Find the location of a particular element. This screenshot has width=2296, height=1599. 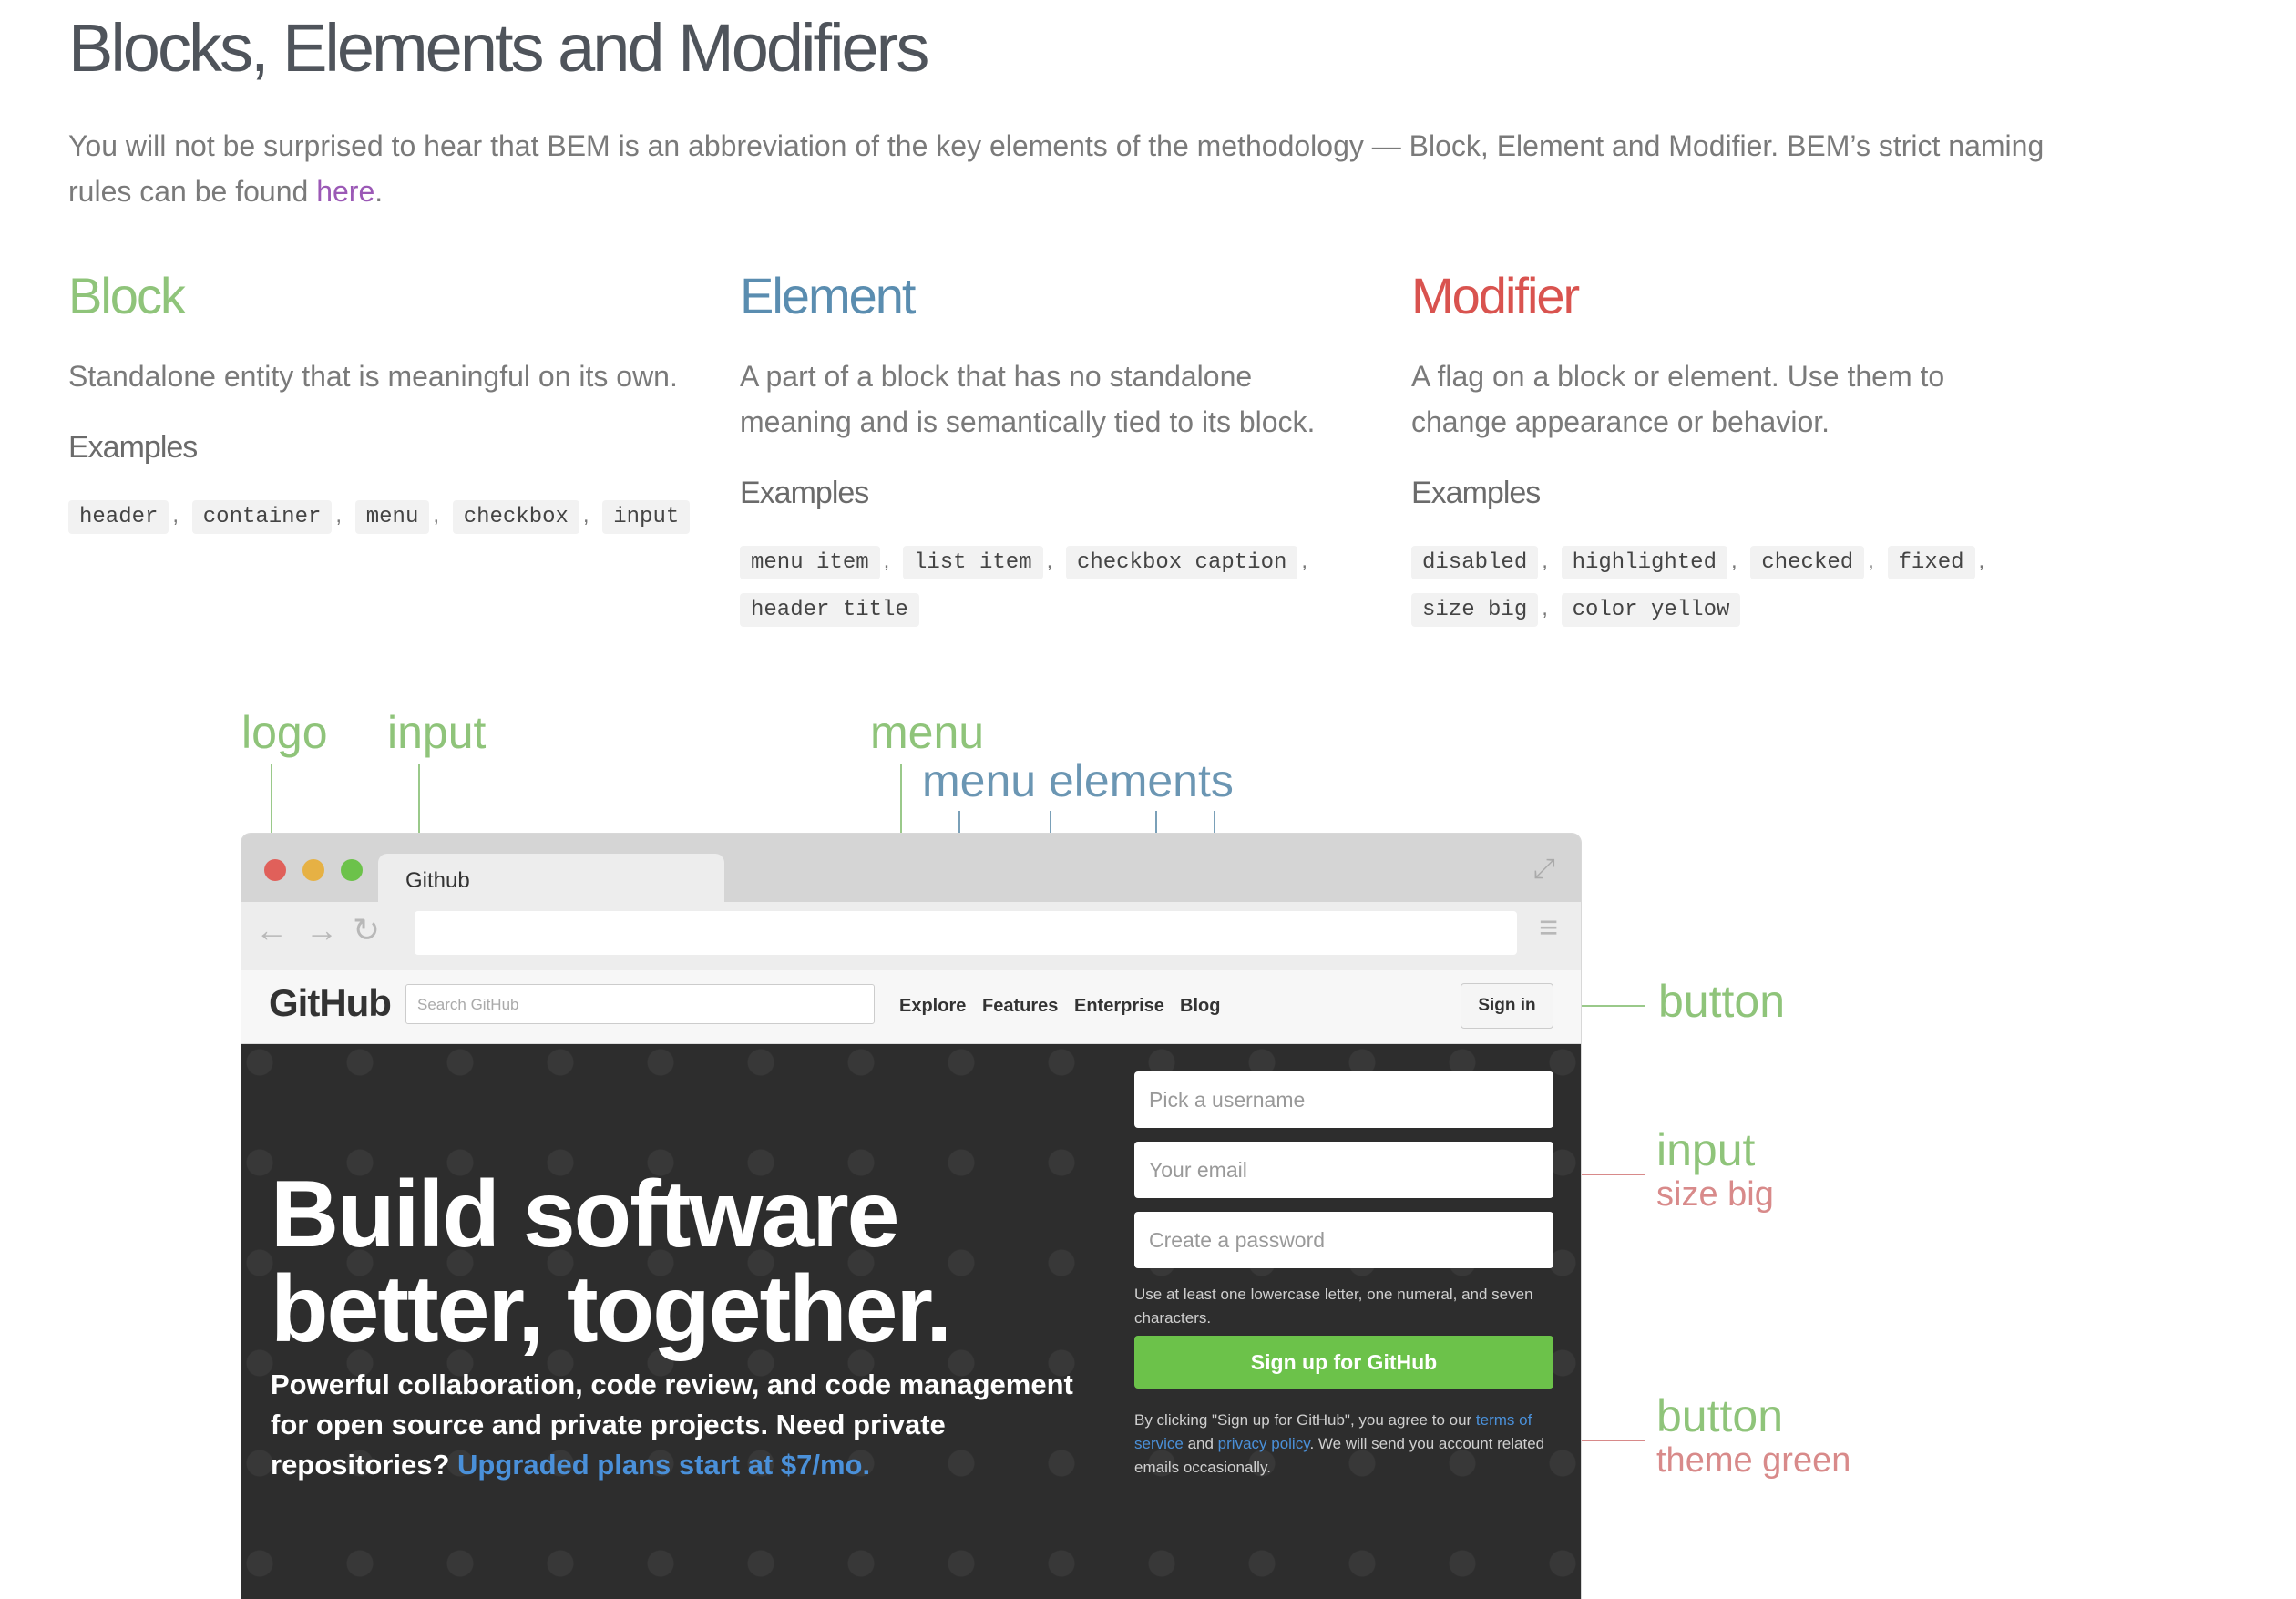

intro-end: . is located at coordinates (379, 191).